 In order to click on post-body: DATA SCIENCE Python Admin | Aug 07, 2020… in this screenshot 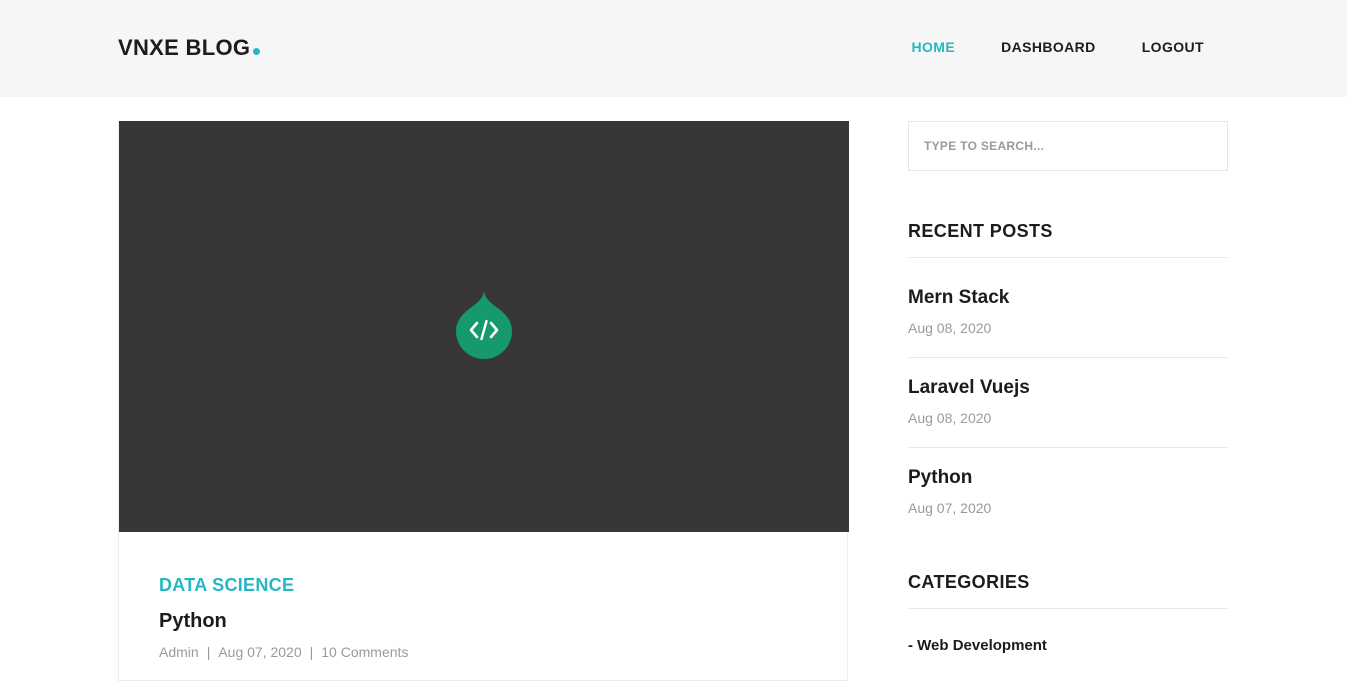, I will do `click(283, 617)`.